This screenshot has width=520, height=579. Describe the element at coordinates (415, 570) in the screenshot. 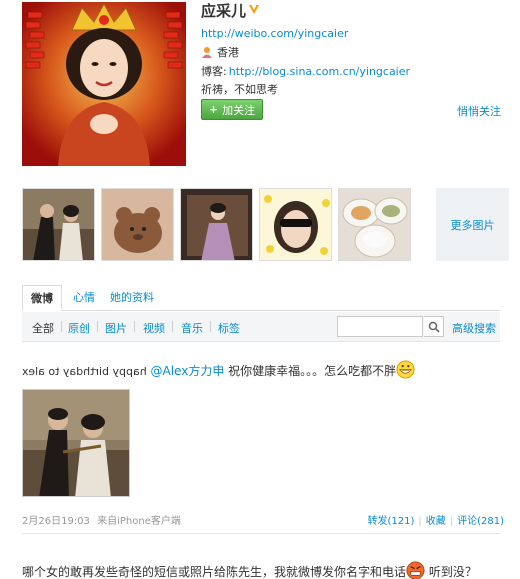

I see `angry-emoji-icon` at that location.